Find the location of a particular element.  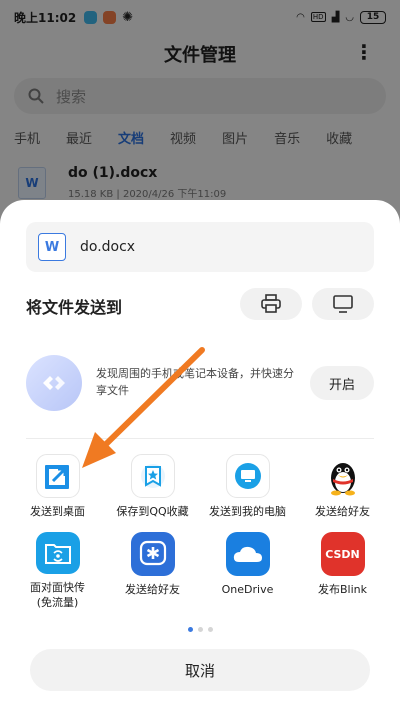

send-to-desktop-icon is located at coordinates (57, 476).